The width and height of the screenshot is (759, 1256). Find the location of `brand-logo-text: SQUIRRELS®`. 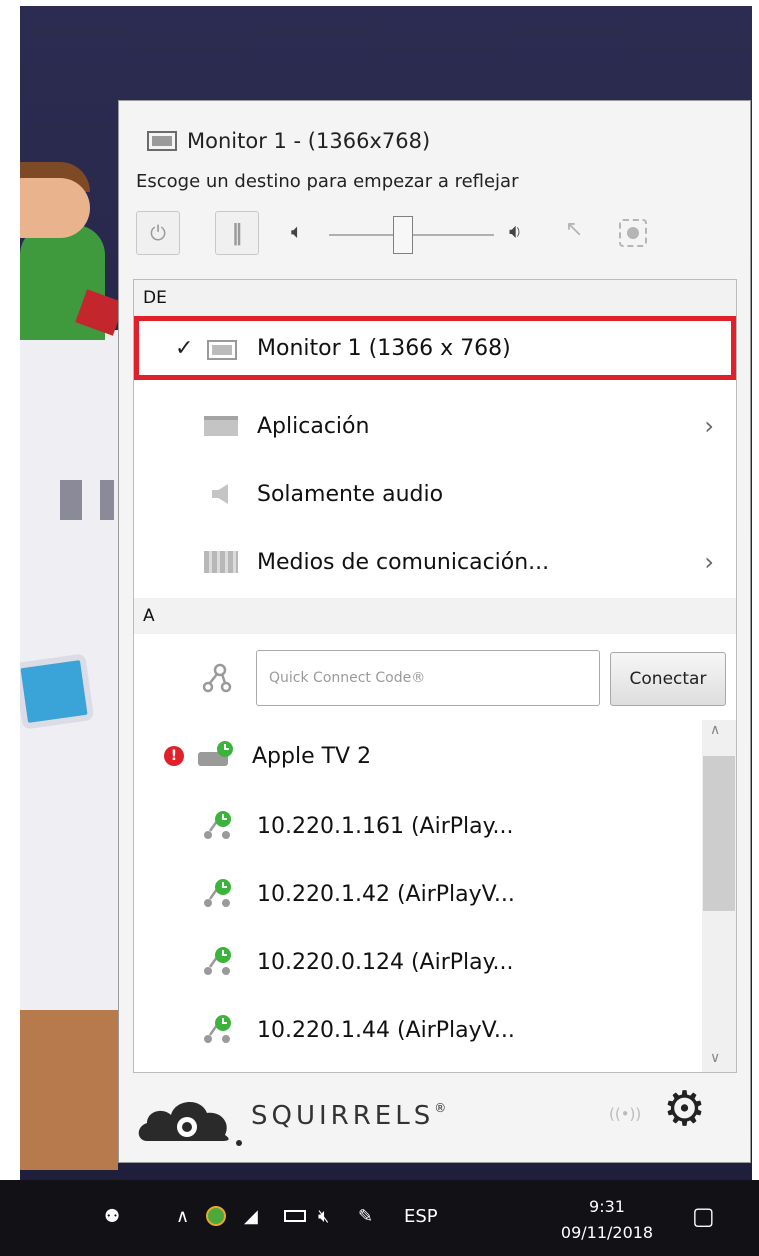

brand-logo-text: SQUIRRELS® is located at coordinates (349, 1116).